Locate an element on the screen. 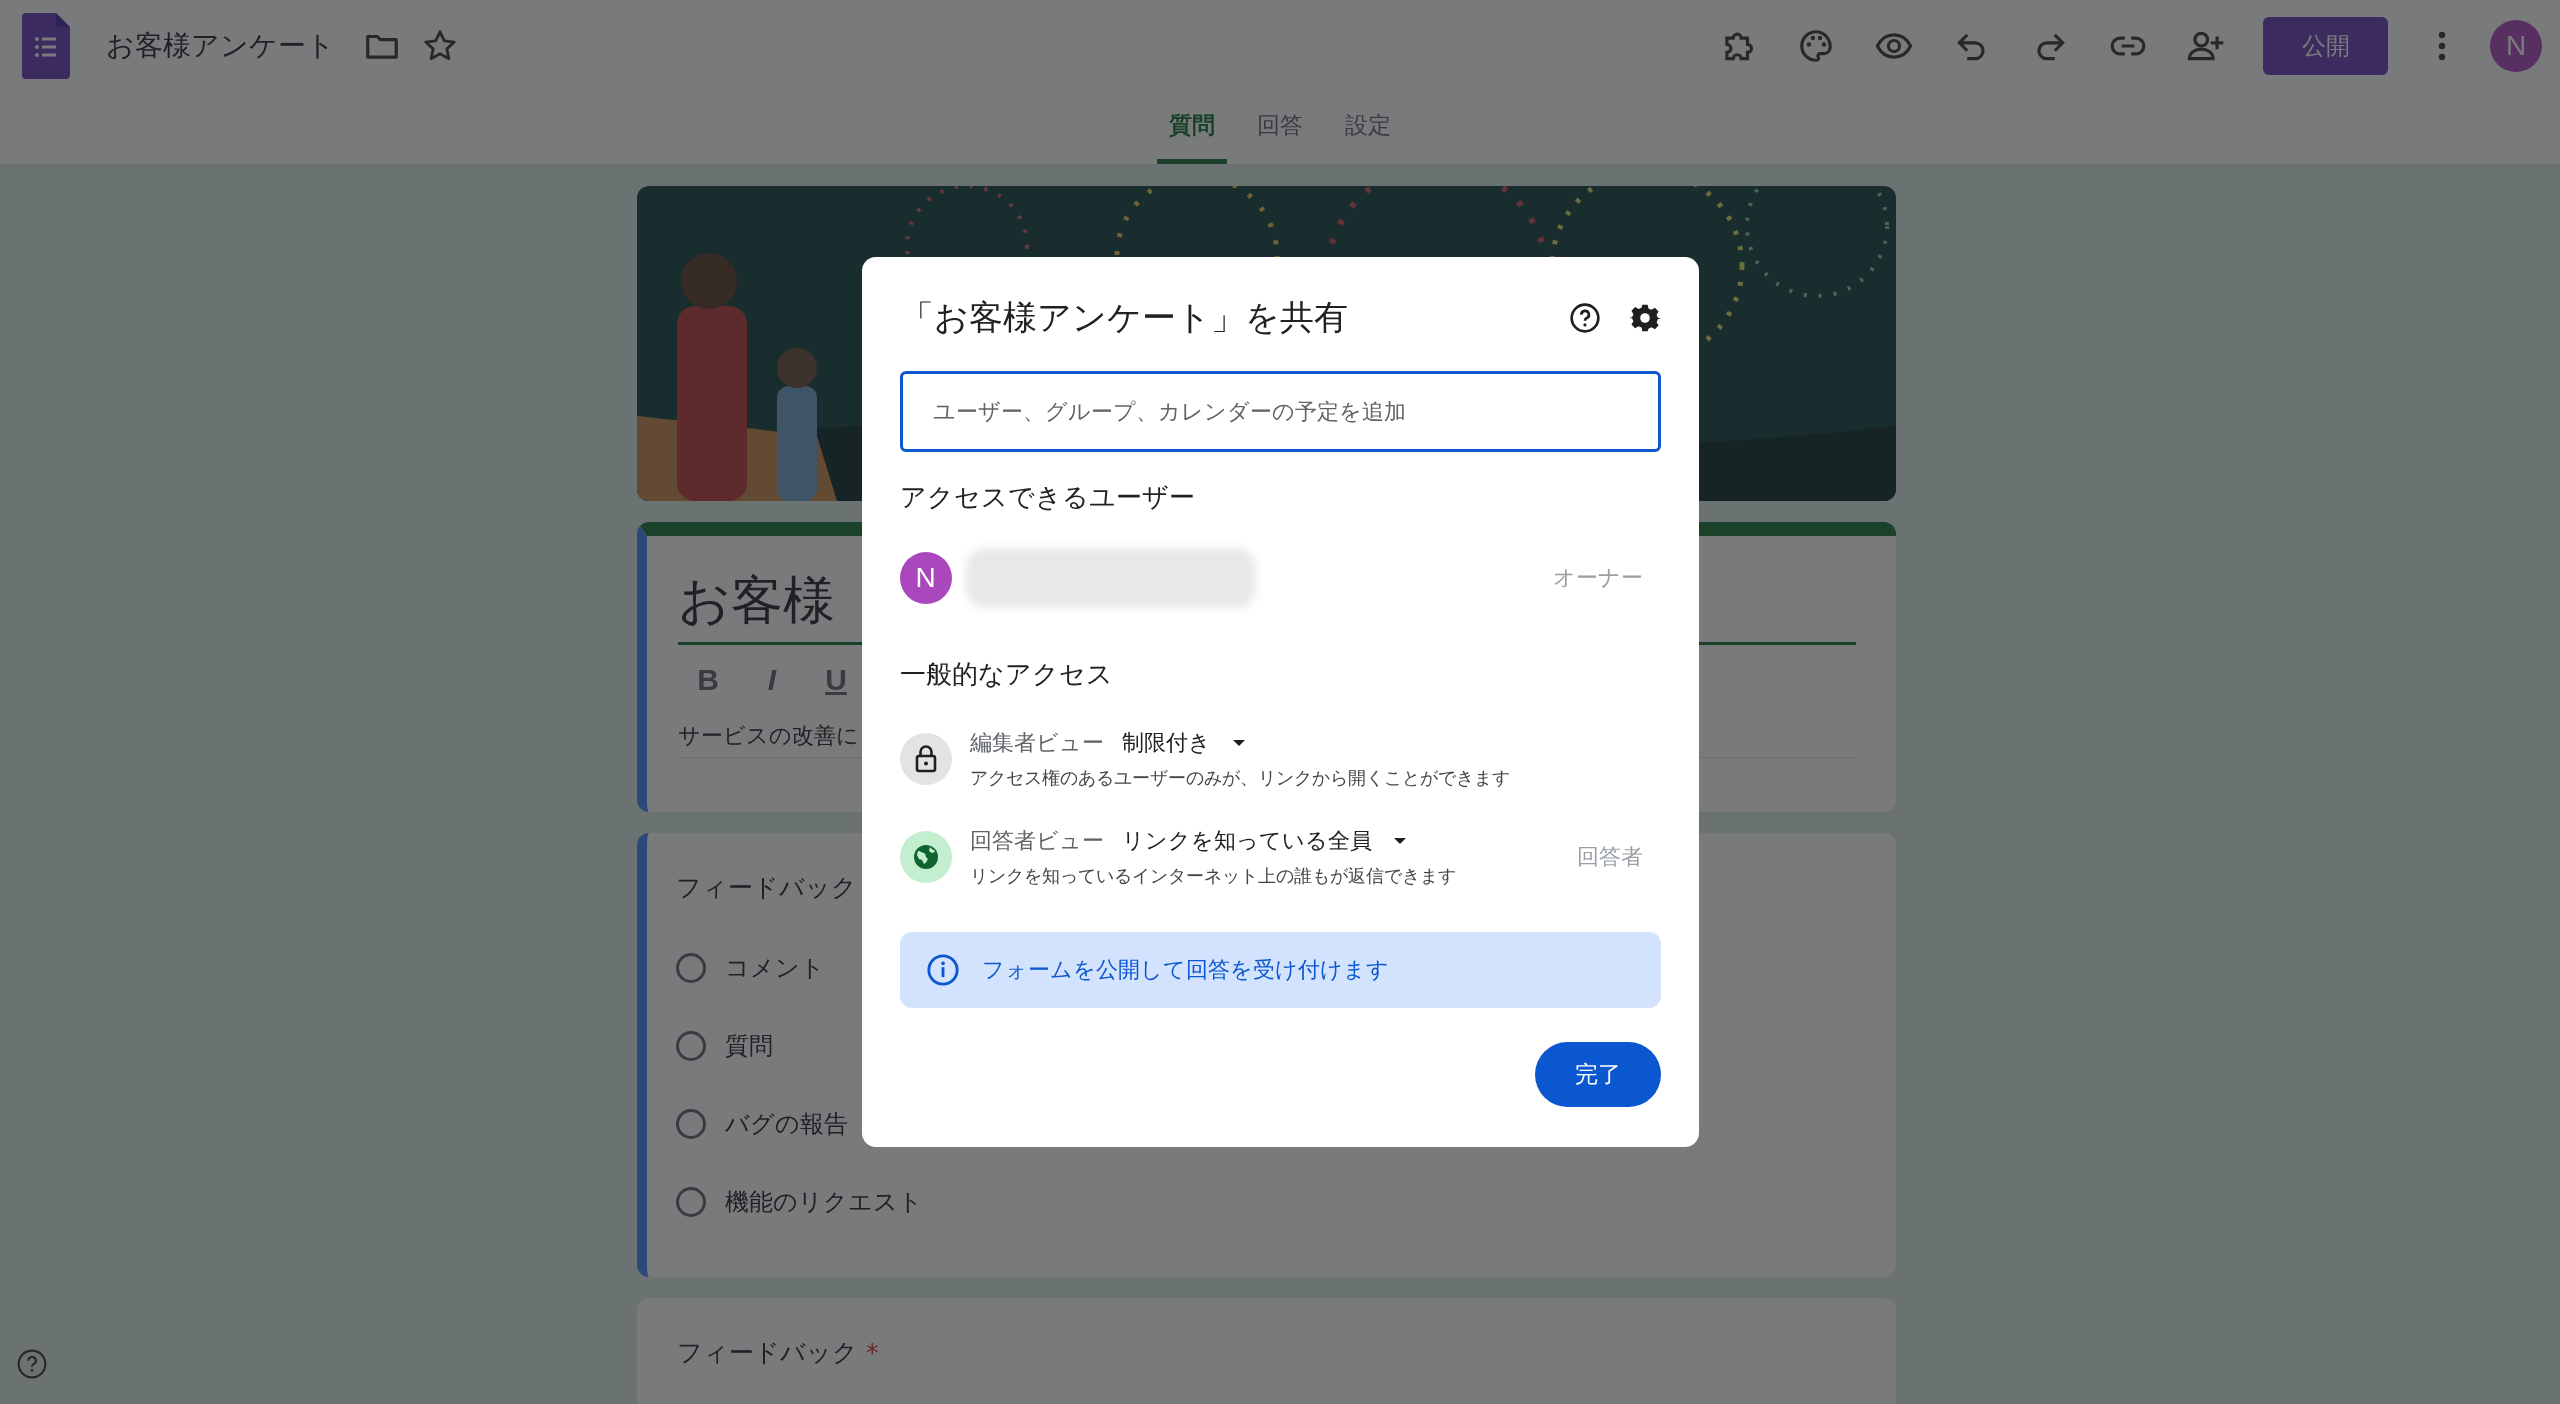 Image resolution: width=2560 pixels, height=1404 pixels. format-button: U is located at coordinates (836, 680).